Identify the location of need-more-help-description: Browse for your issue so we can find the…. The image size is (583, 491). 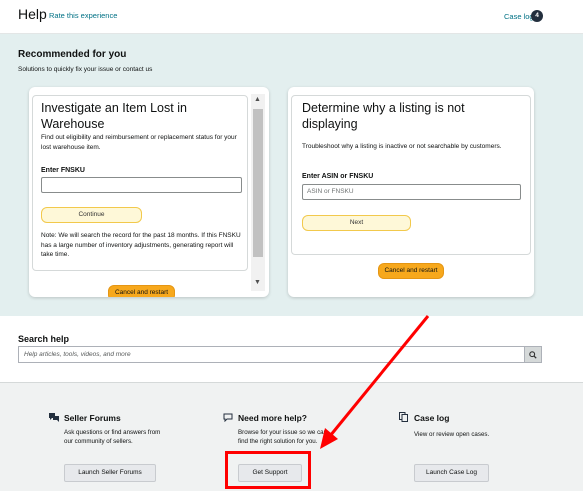
(283, 437).